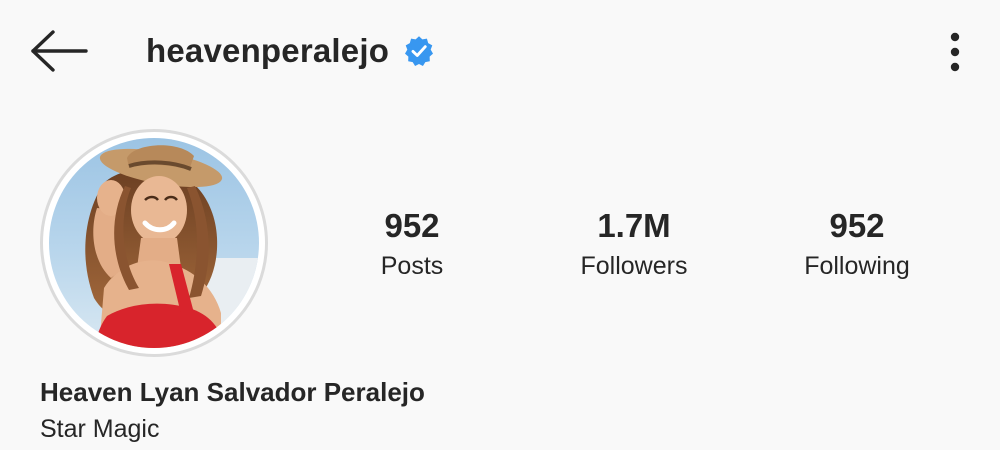 This screenshot has width=1000, height=450. I want to click on back-arrow-icon, so click(59, 51).